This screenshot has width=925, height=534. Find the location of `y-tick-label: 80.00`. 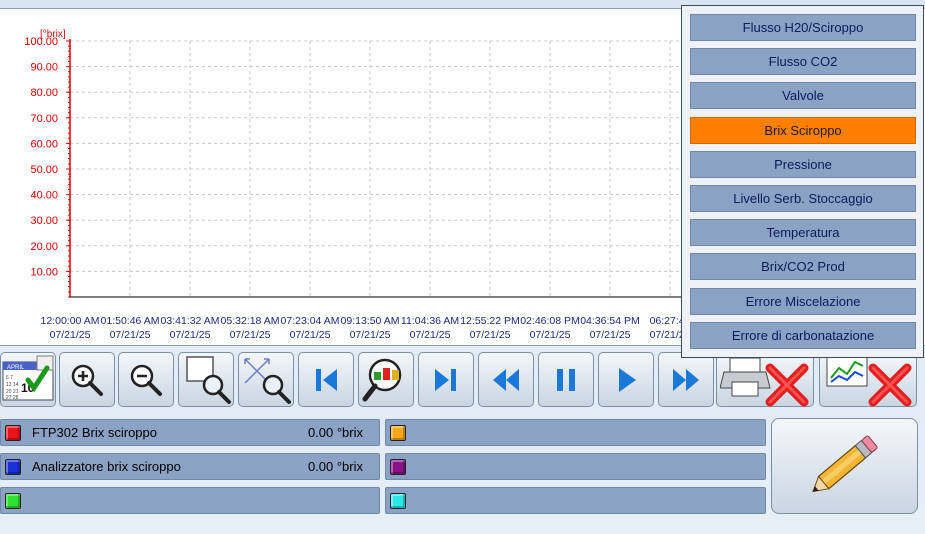

y-tick-label: 80.00 is located at coordinates (44, 93).